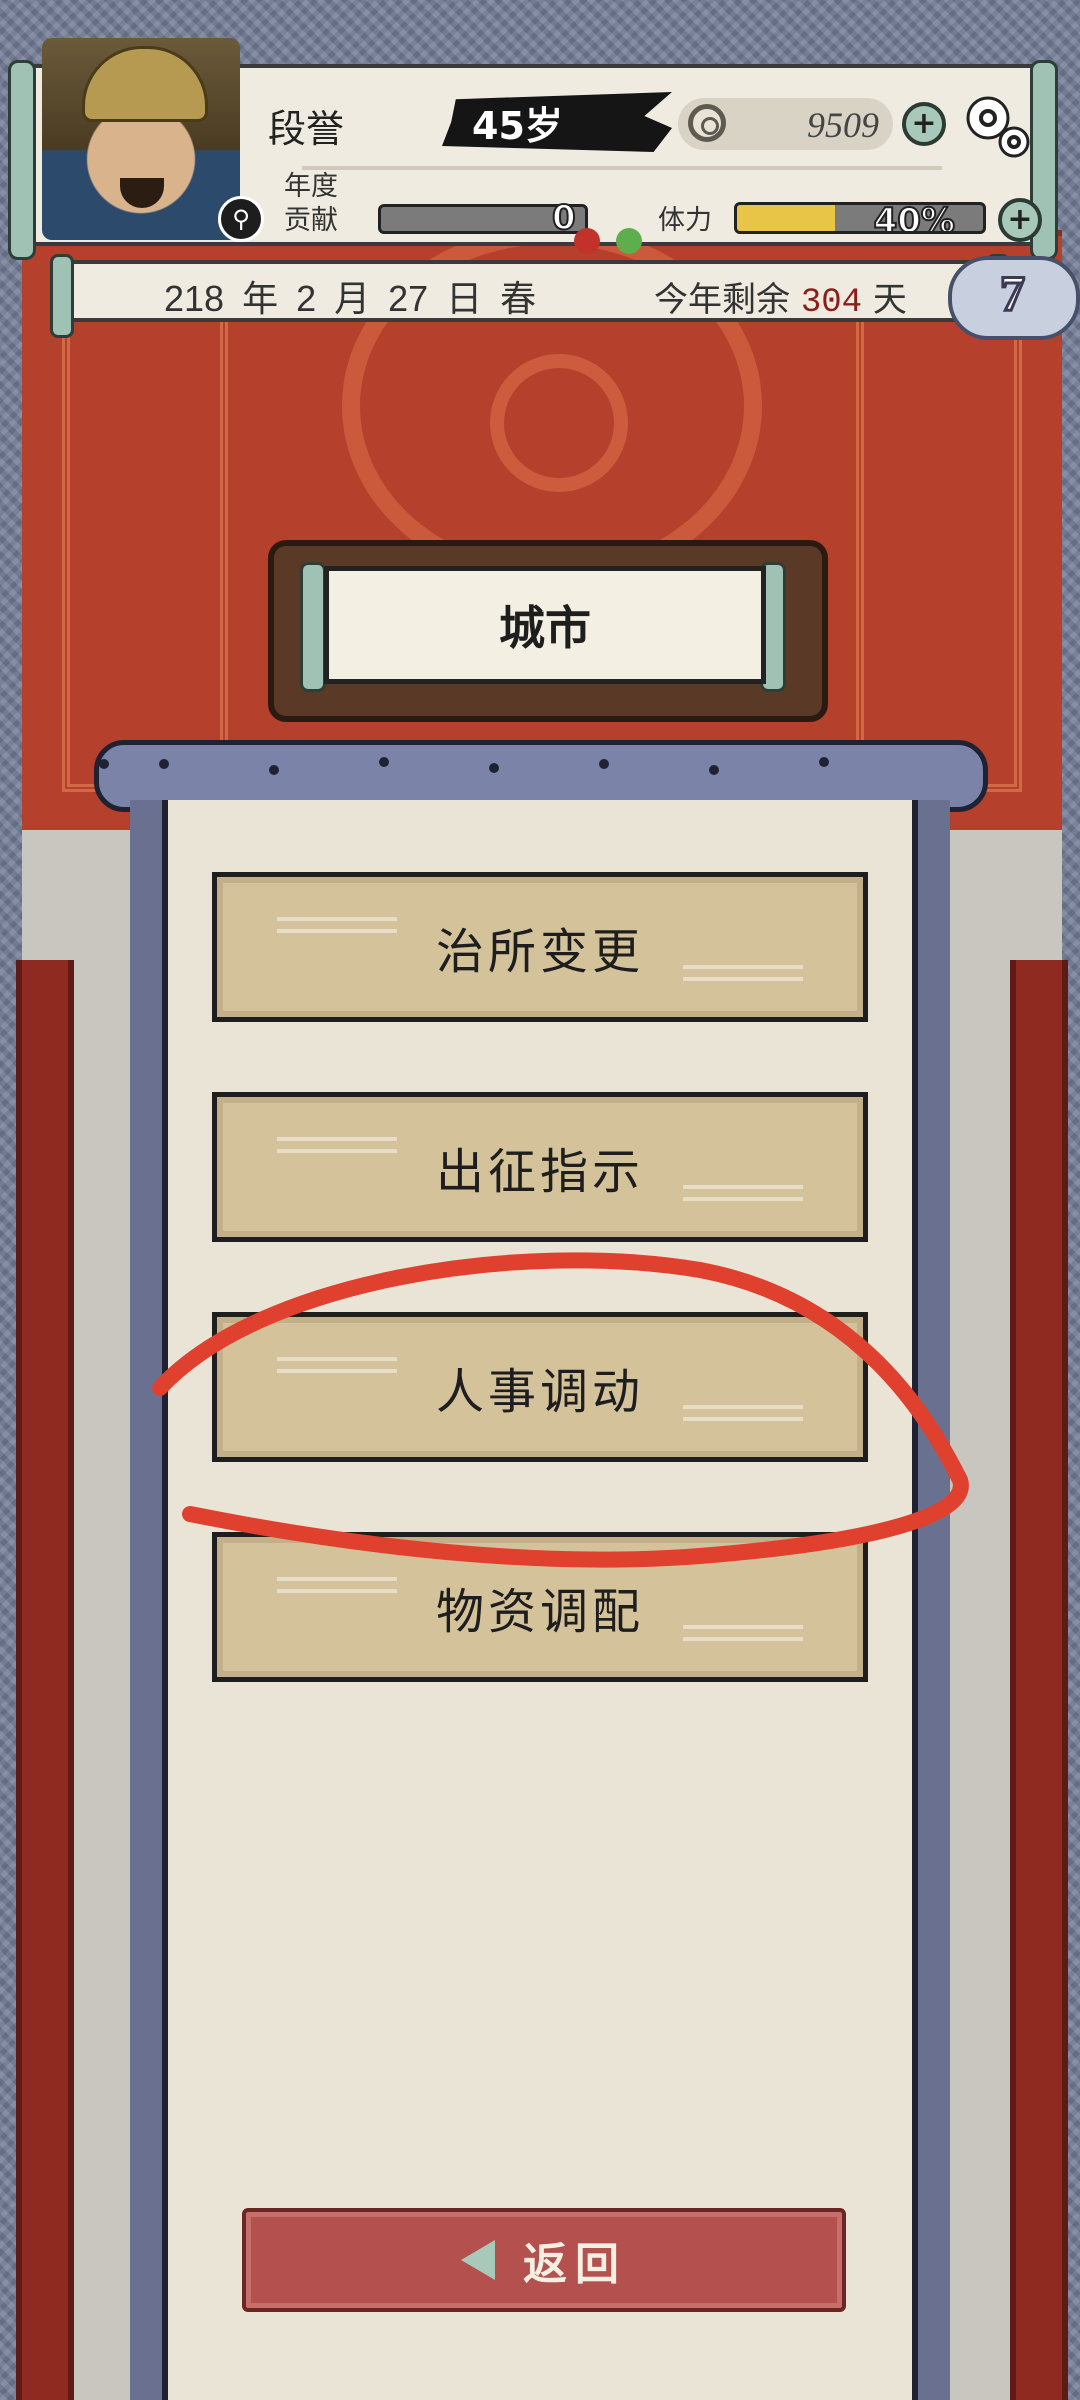 This screenshot has height=2400, width=1080. Describe the element at coordinates (145, 534) in the screenshot. I see `fret-ornament-left` at that location.